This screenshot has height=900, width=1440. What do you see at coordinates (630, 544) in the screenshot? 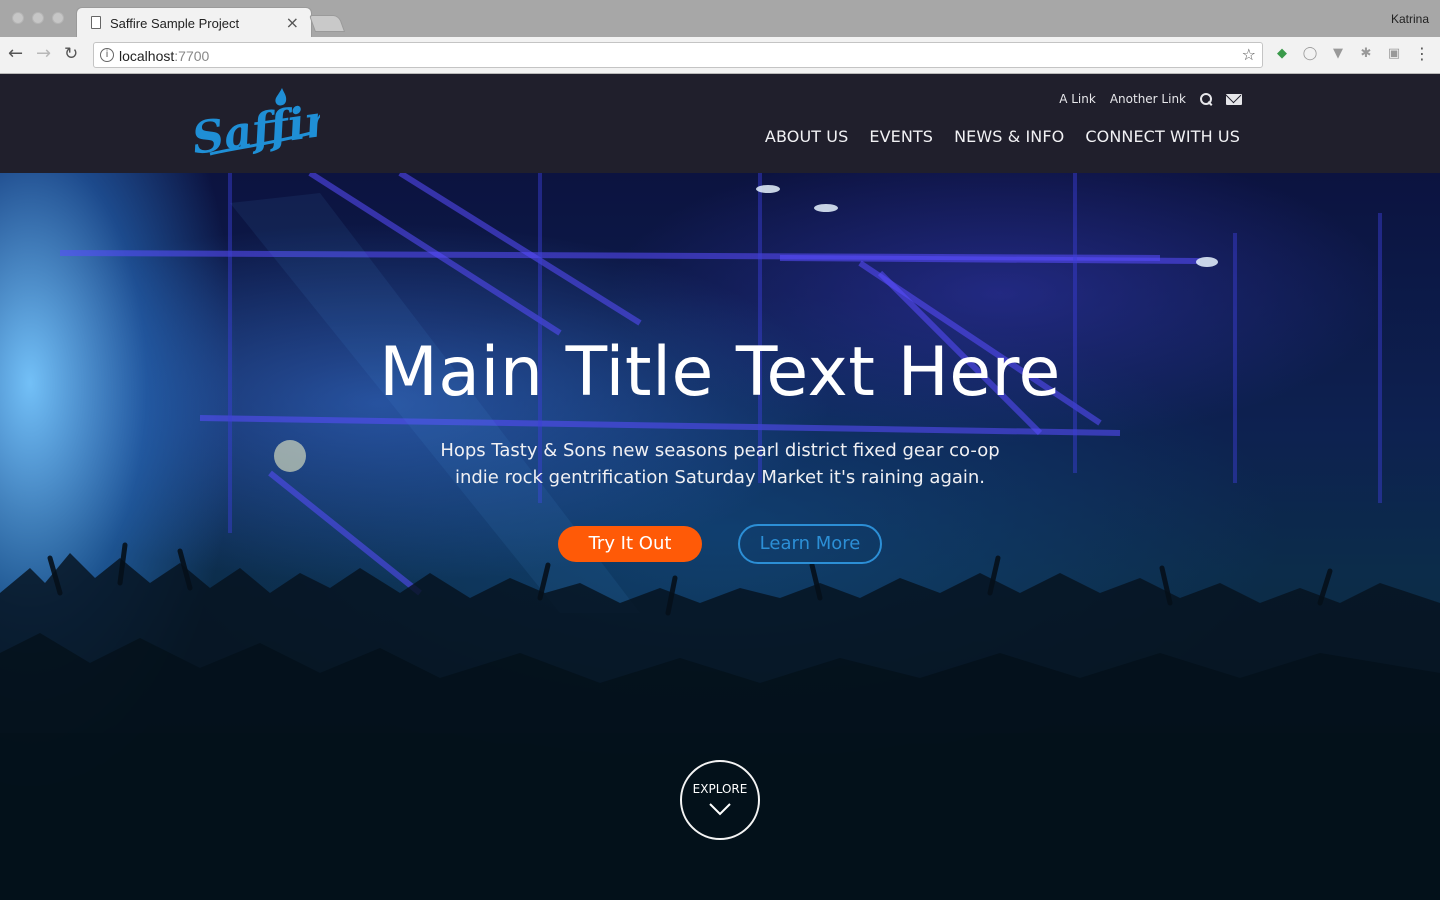
I see `try-it-out-button: Try It Out` at bounding box center [630, 544].